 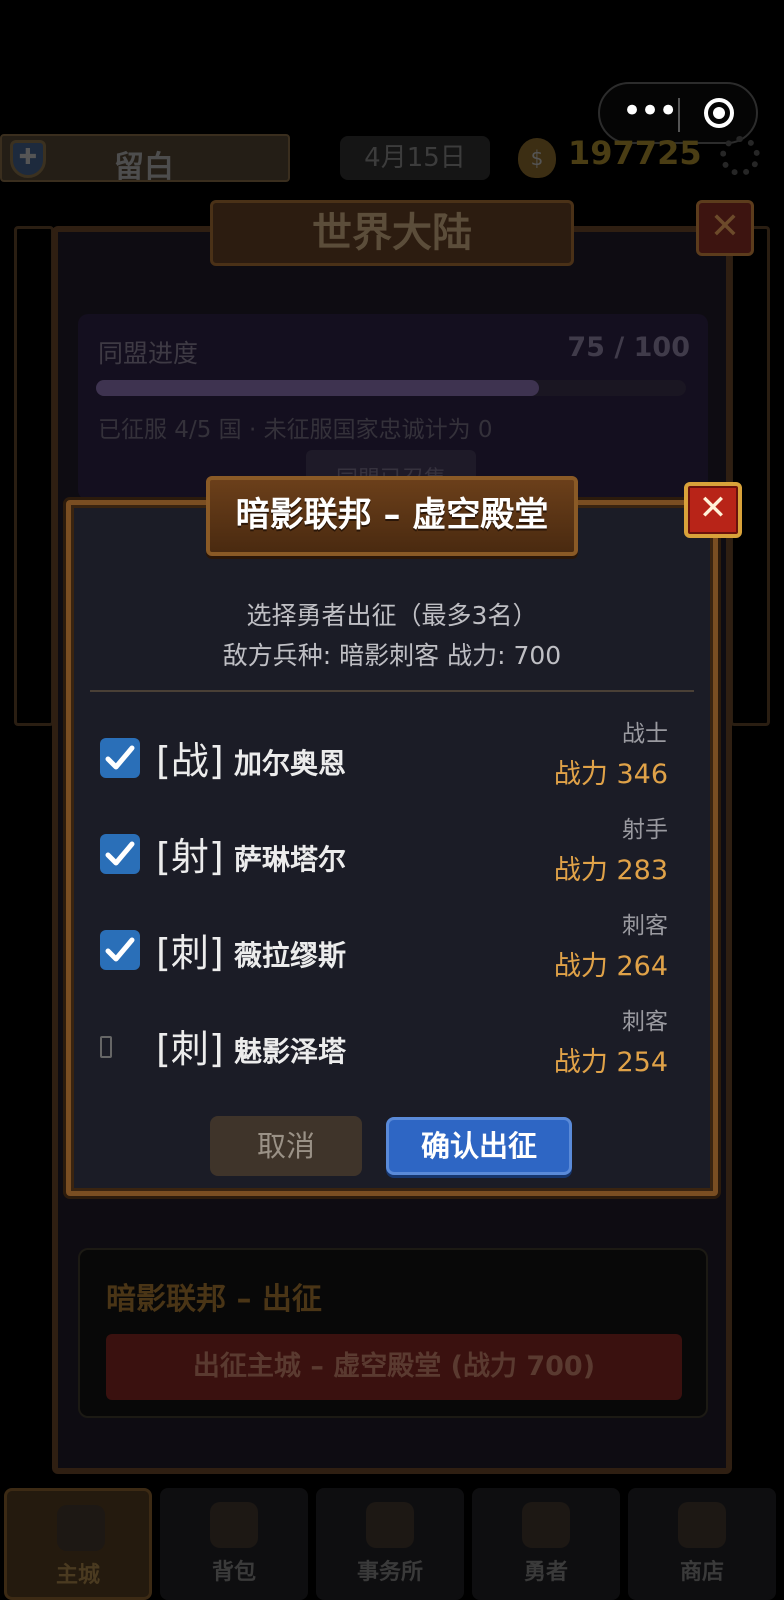 What do you see at coordinates (34, 476) in the screenshot?
I see `left-frame-decoration` at bounding box center [34, 476].